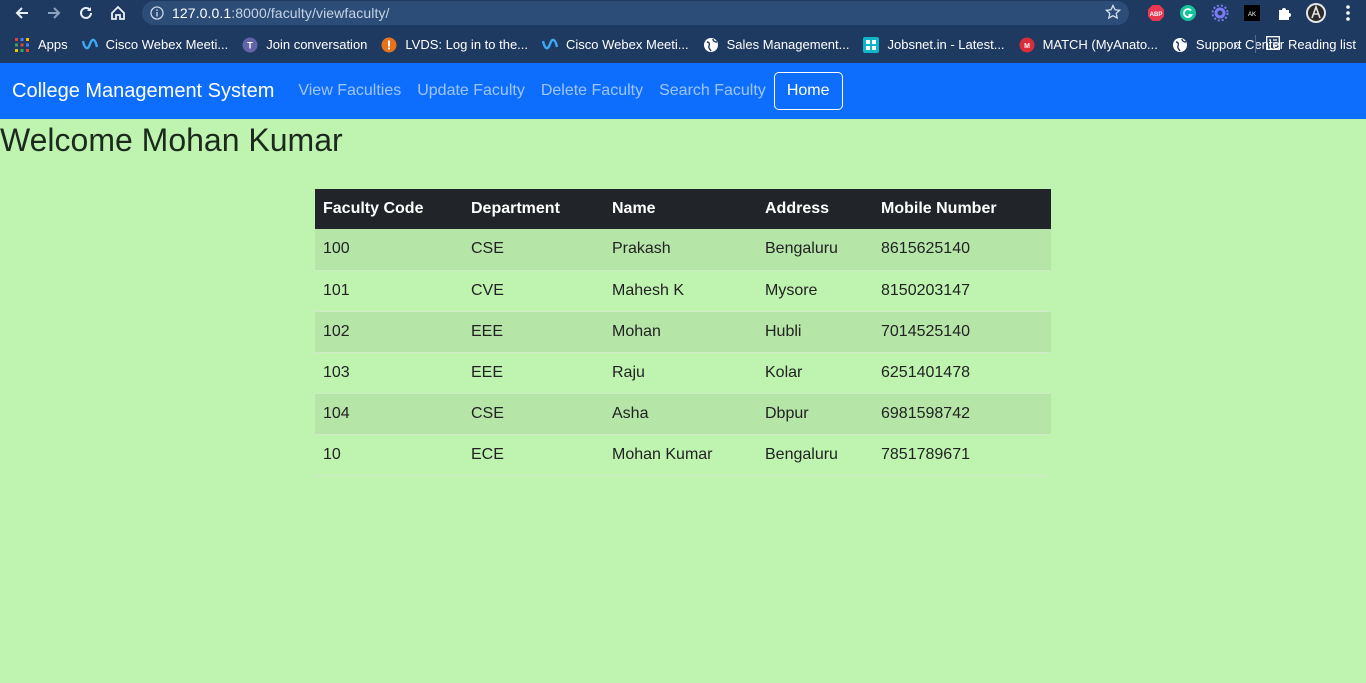  Describe the element at coordinates (1255, 44) in the screenshot. I see `bookmarks-divider` at that location.